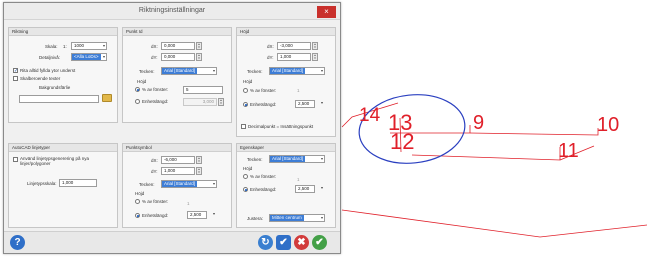  Describe the element at coordinates (17, 242) in the screenshot. I see `help-button: ?` at that location.